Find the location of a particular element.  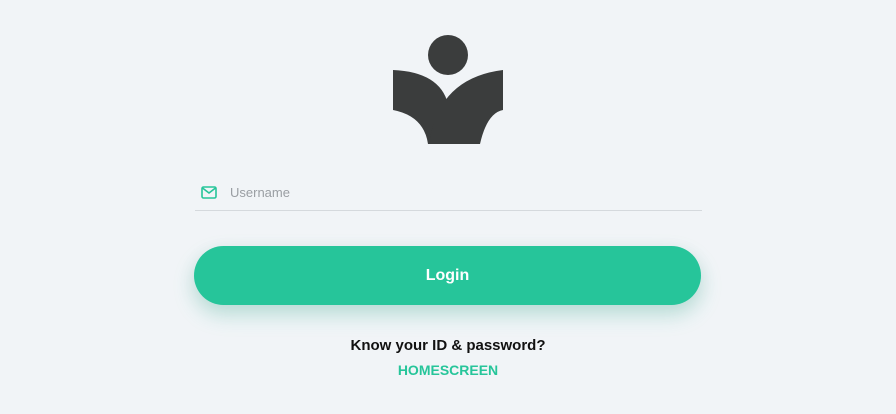

login-button: Login is located at coordinates (447, 275).